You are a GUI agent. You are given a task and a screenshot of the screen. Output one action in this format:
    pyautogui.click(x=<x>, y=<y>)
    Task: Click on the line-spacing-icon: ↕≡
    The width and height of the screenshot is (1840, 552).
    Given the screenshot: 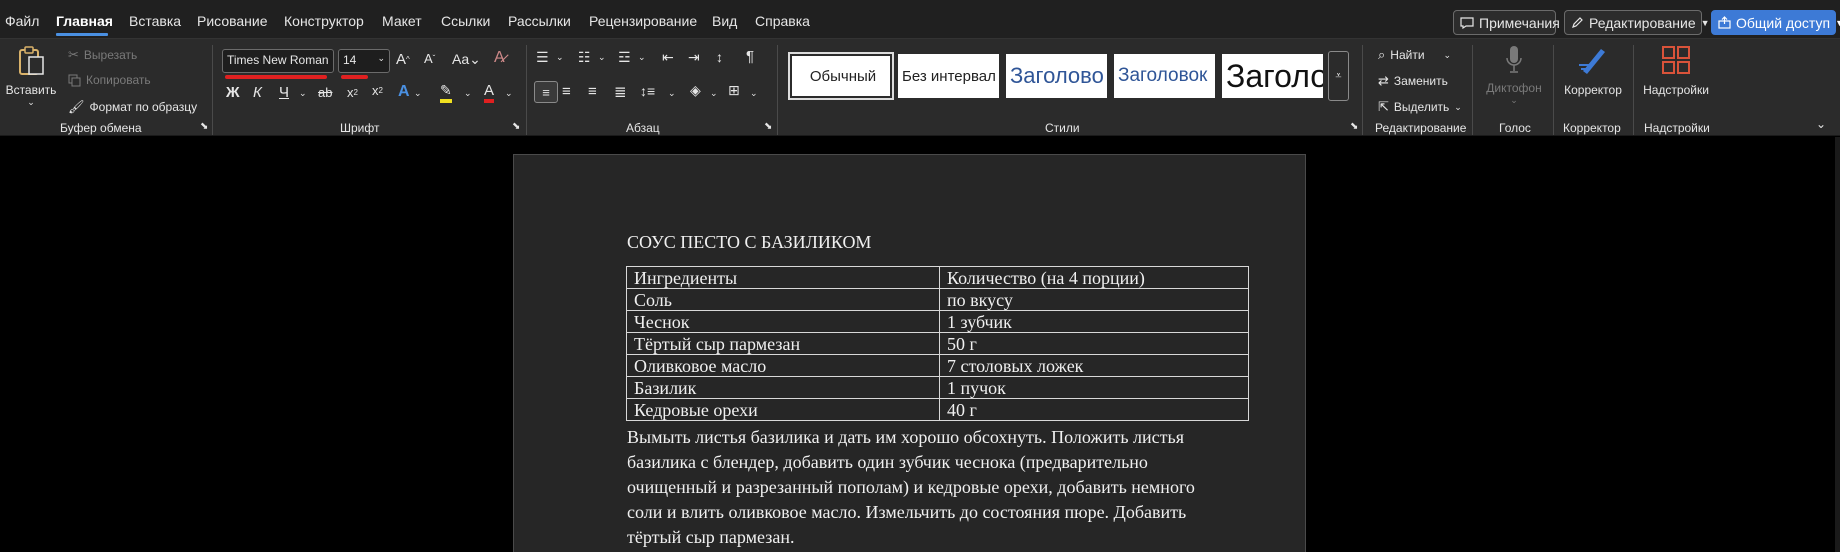 What is the action you would take?
    pyautogui.click(x=647, y=91)
    